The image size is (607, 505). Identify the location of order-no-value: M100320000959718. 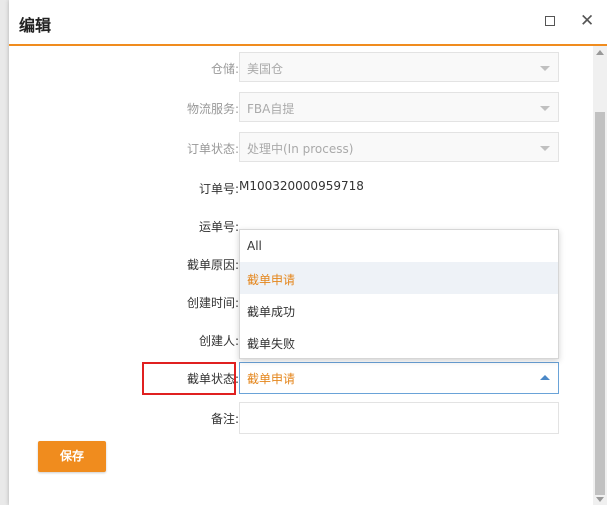
(301, 186).